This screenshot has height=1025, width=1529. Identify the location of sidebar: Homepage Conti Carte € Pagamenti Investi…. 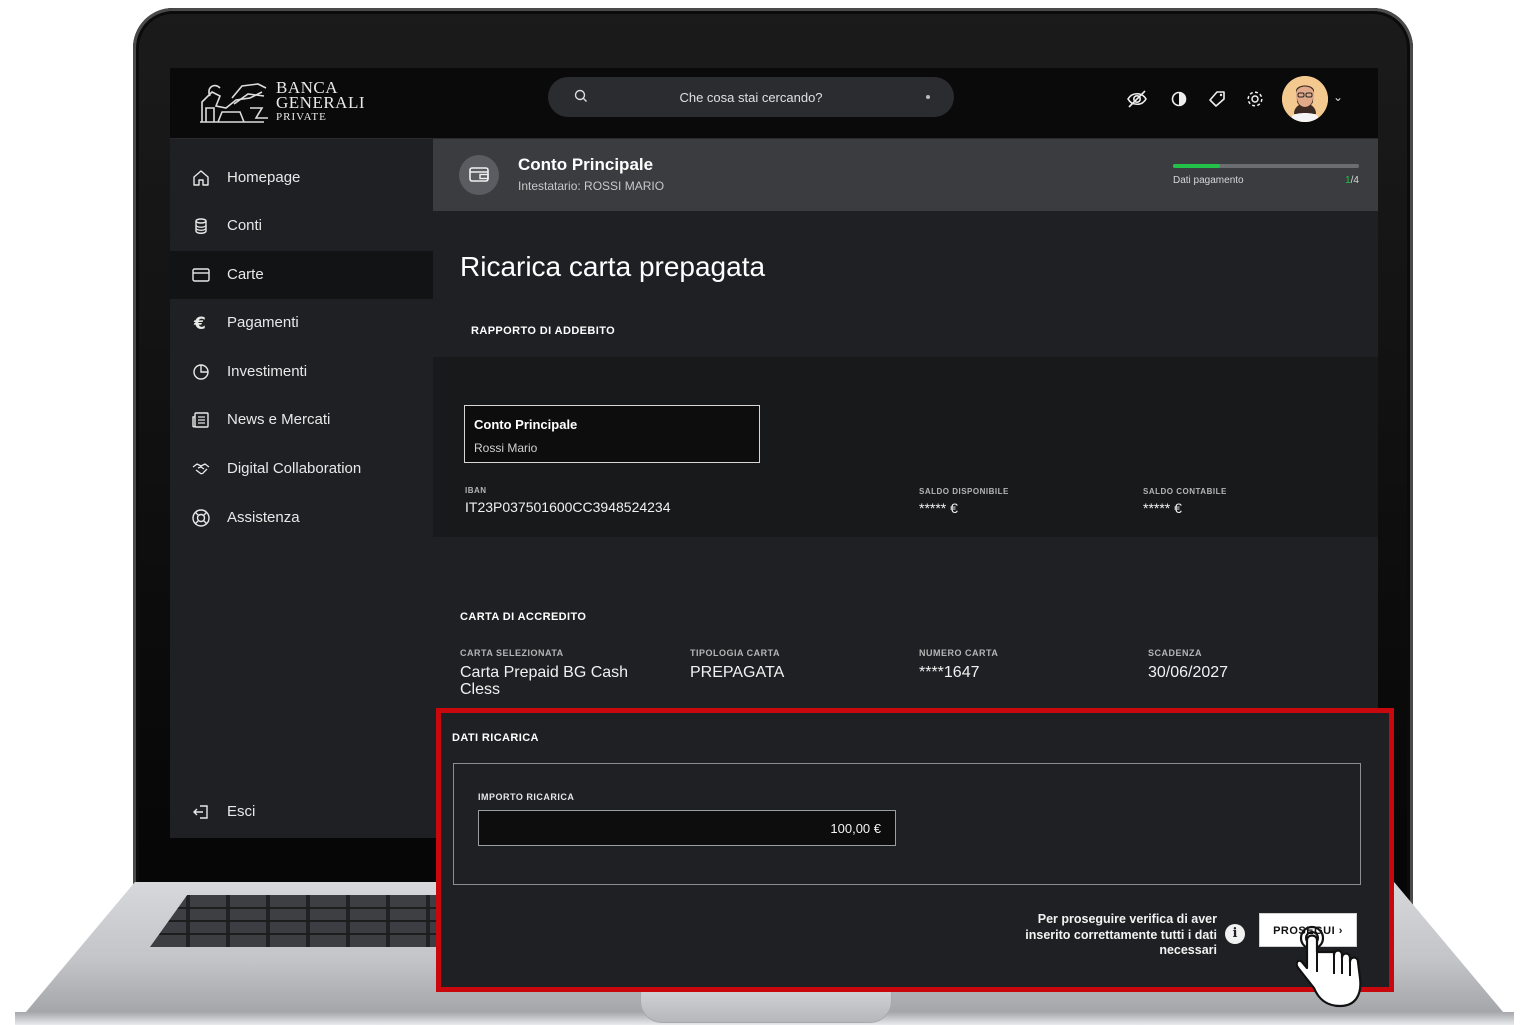
(301, 488).